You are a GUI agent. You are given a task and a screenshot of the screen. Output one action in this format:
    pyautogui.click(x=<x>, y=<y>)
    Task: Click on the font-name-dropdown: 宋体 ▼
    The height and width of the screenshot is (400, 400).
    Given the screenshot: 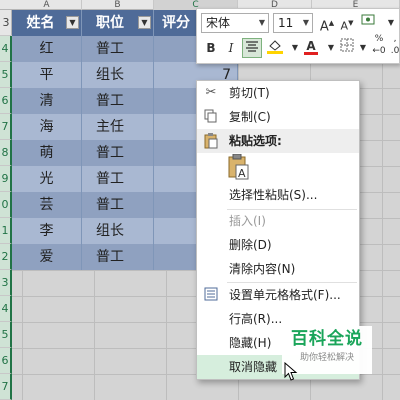 What is the action you would take?
    pyautogui.click(x=235, y=23)
    